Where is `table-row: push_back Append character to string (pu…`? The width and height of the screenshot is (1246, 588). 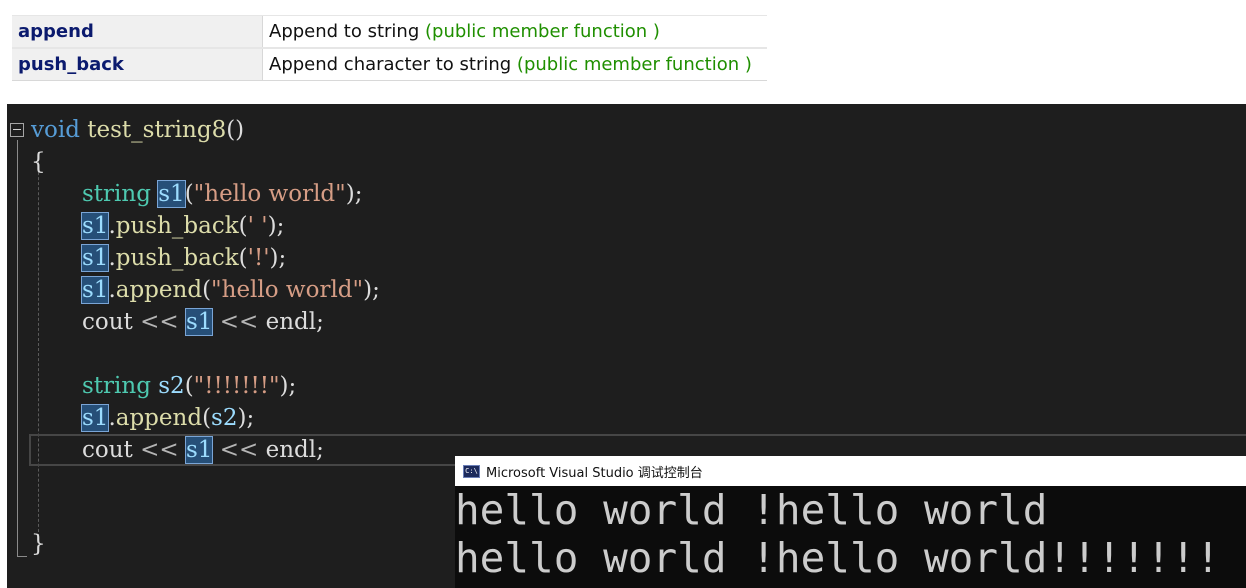
table-row: push_back Append character to string (pu… is located at coordinates (389, 64).